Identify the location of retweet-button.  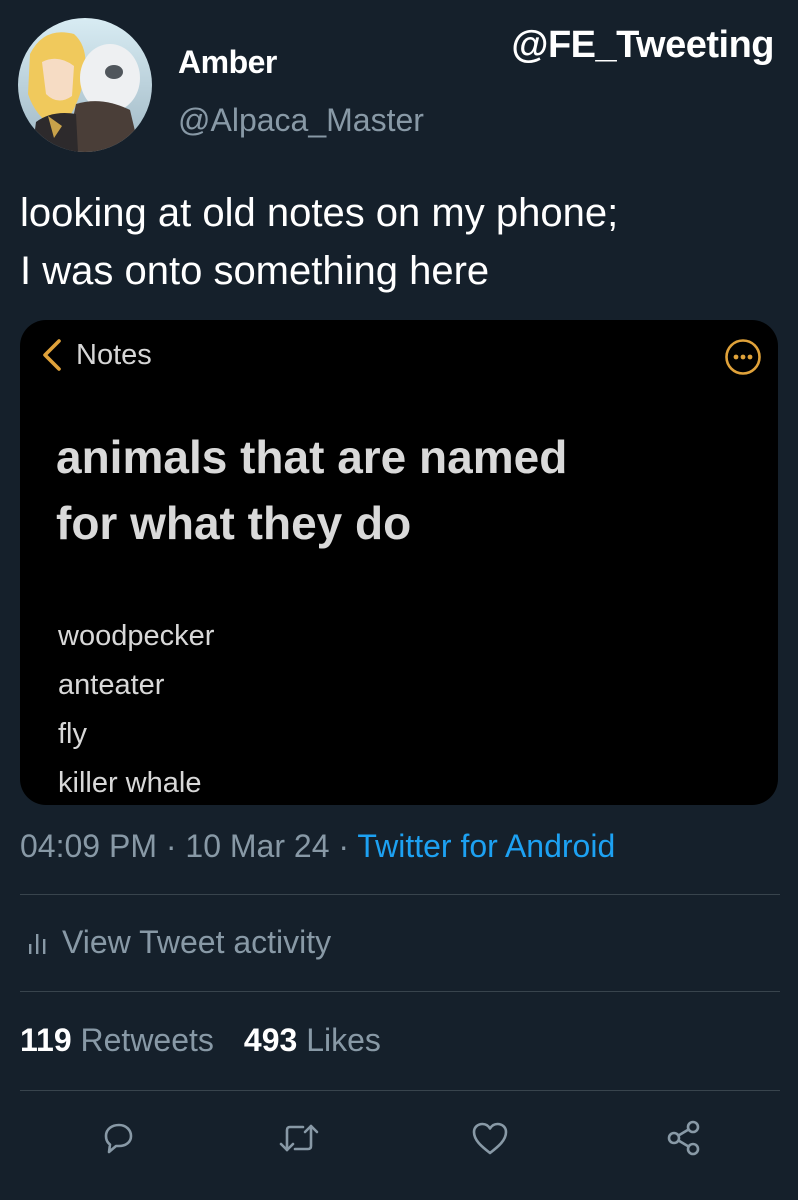
(299, 1138).